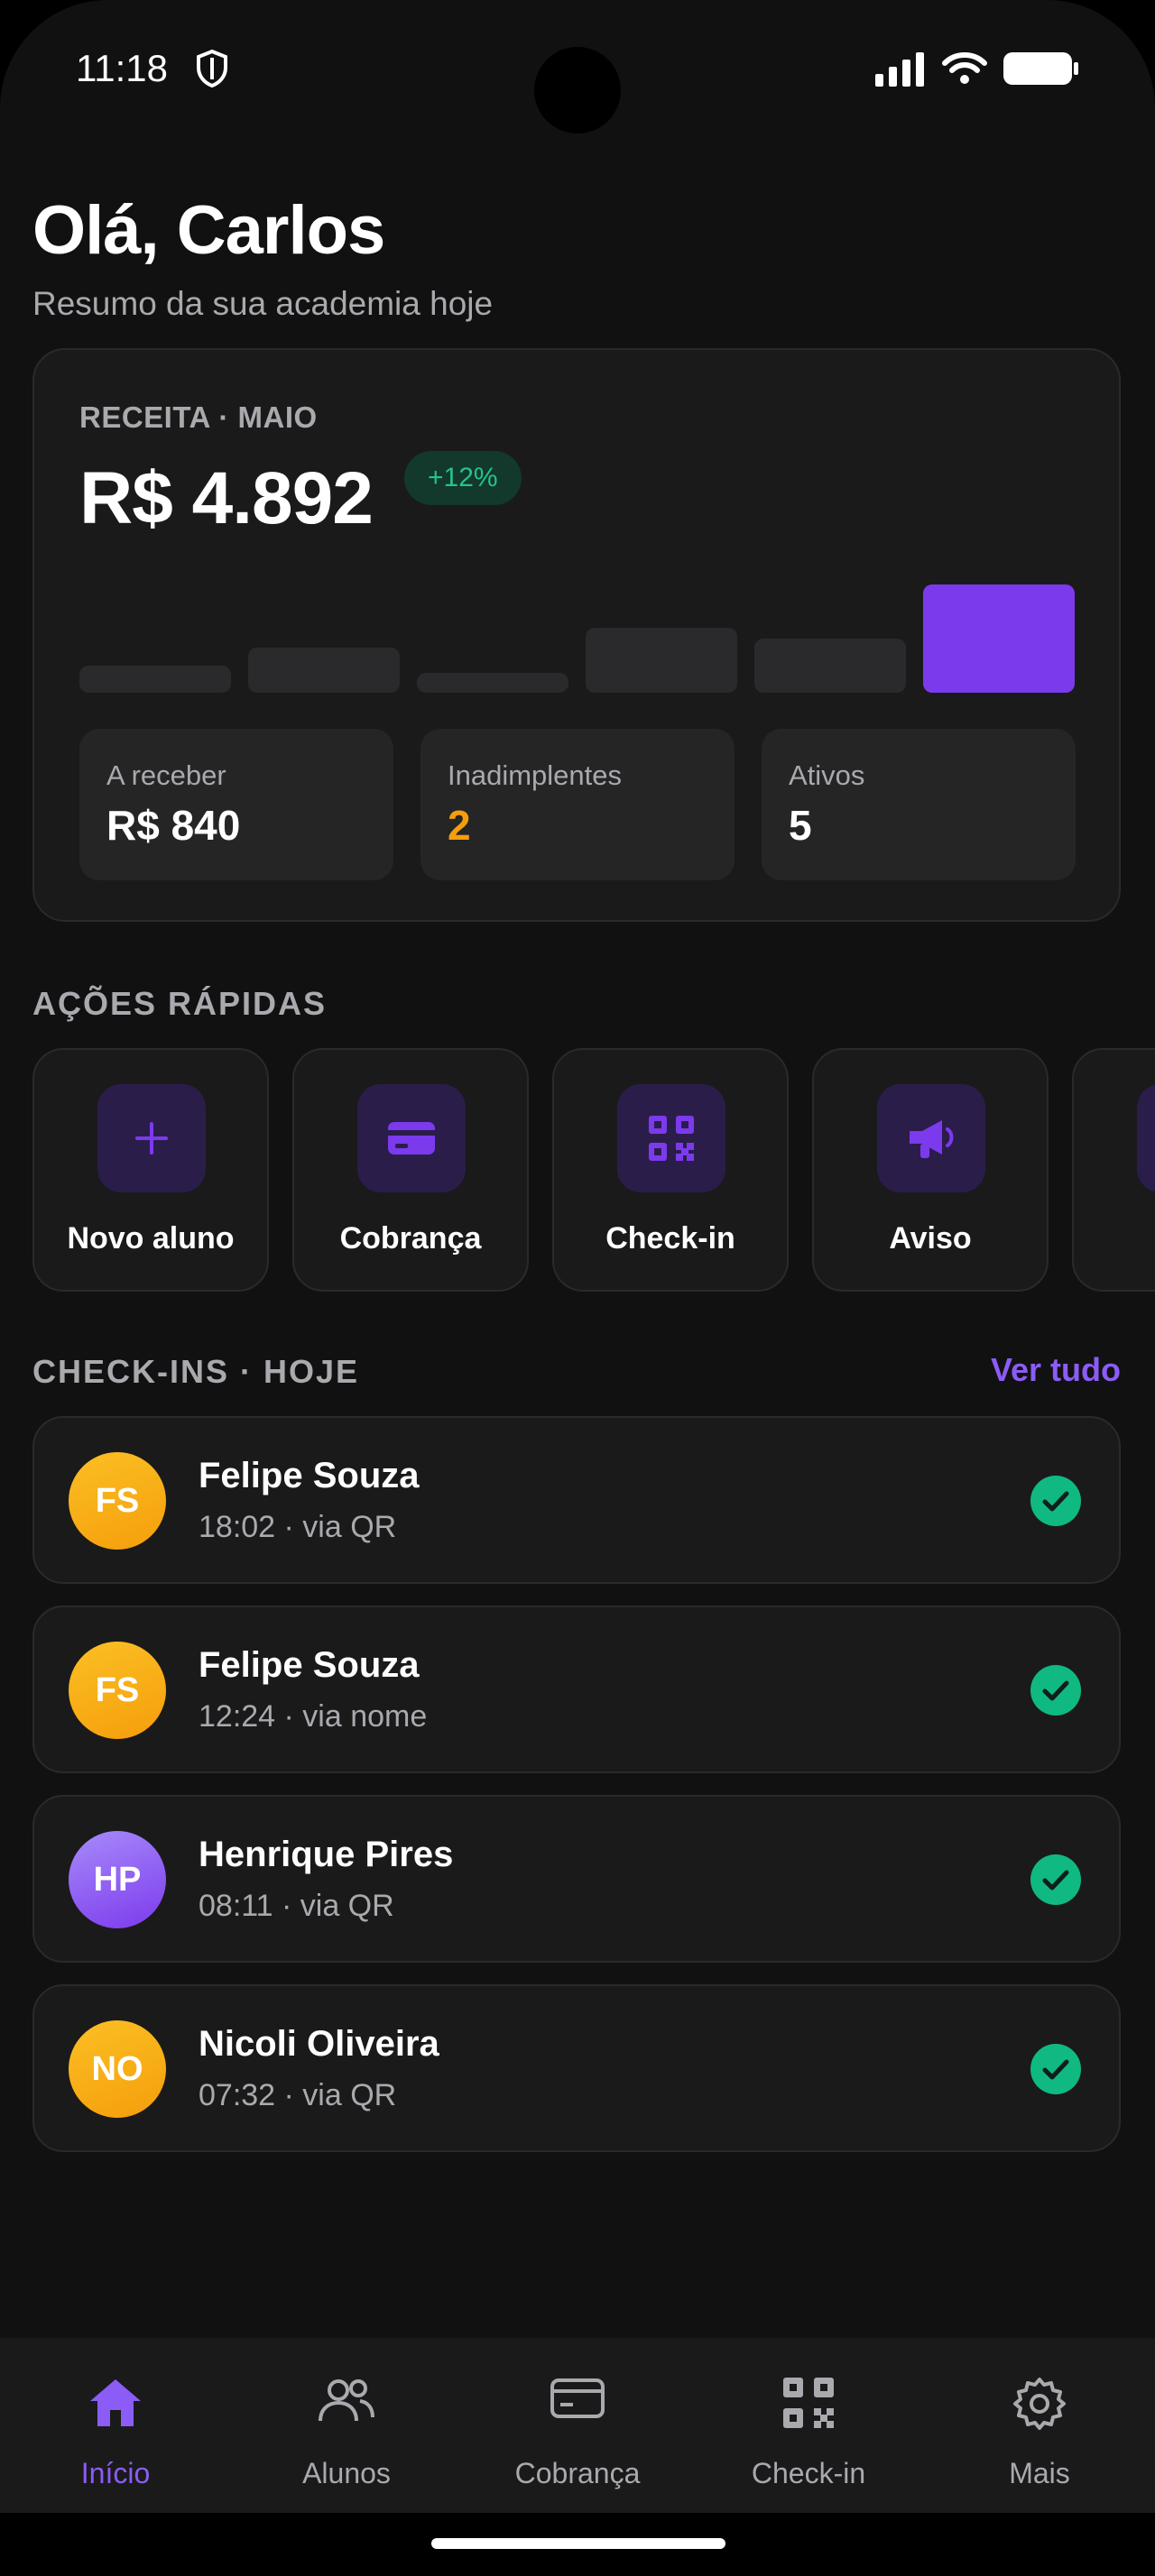 Image resolution: width=1155 pixels, height=2576 pixels. I want to click on nav-more: Mais, so click(1039, 2425).